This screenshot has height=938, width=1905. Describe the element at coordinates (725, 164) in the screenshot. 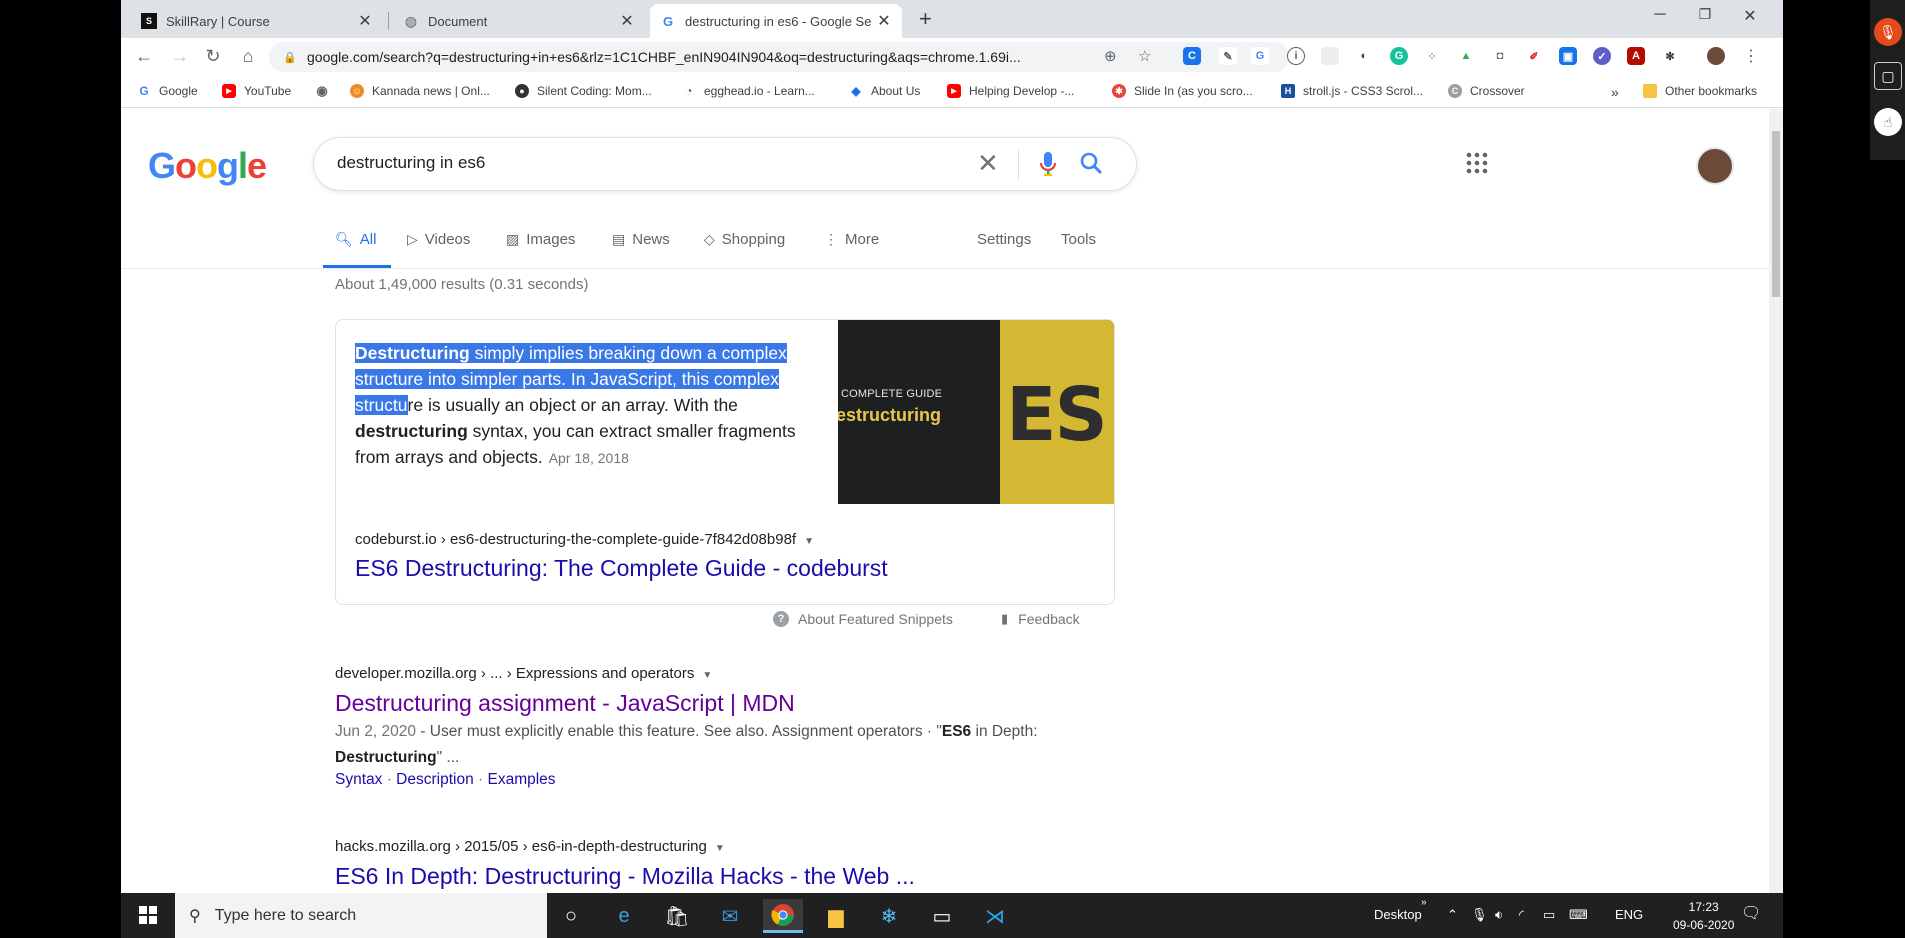

I see `search-input: destructuring in es6 ✕` at that location.